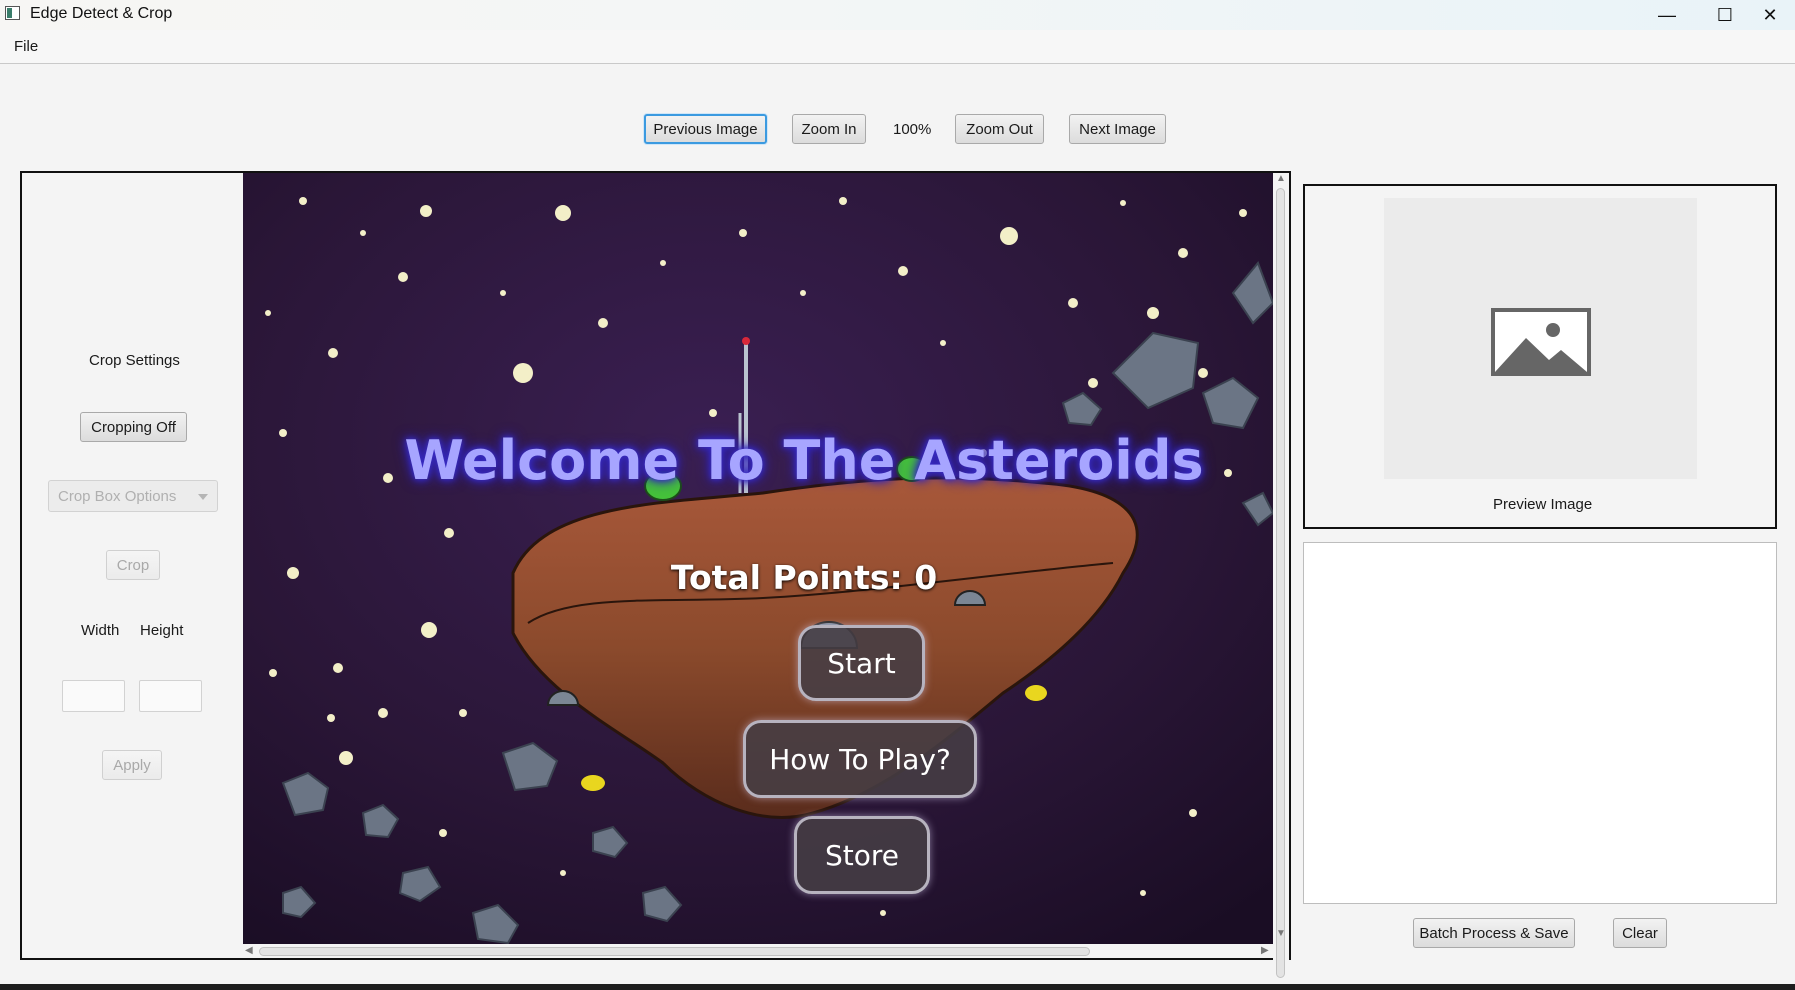 The height and width of the screenshot is (990, 1795). I want to click on horizontal-scroll-thumb, so click(674, 951).